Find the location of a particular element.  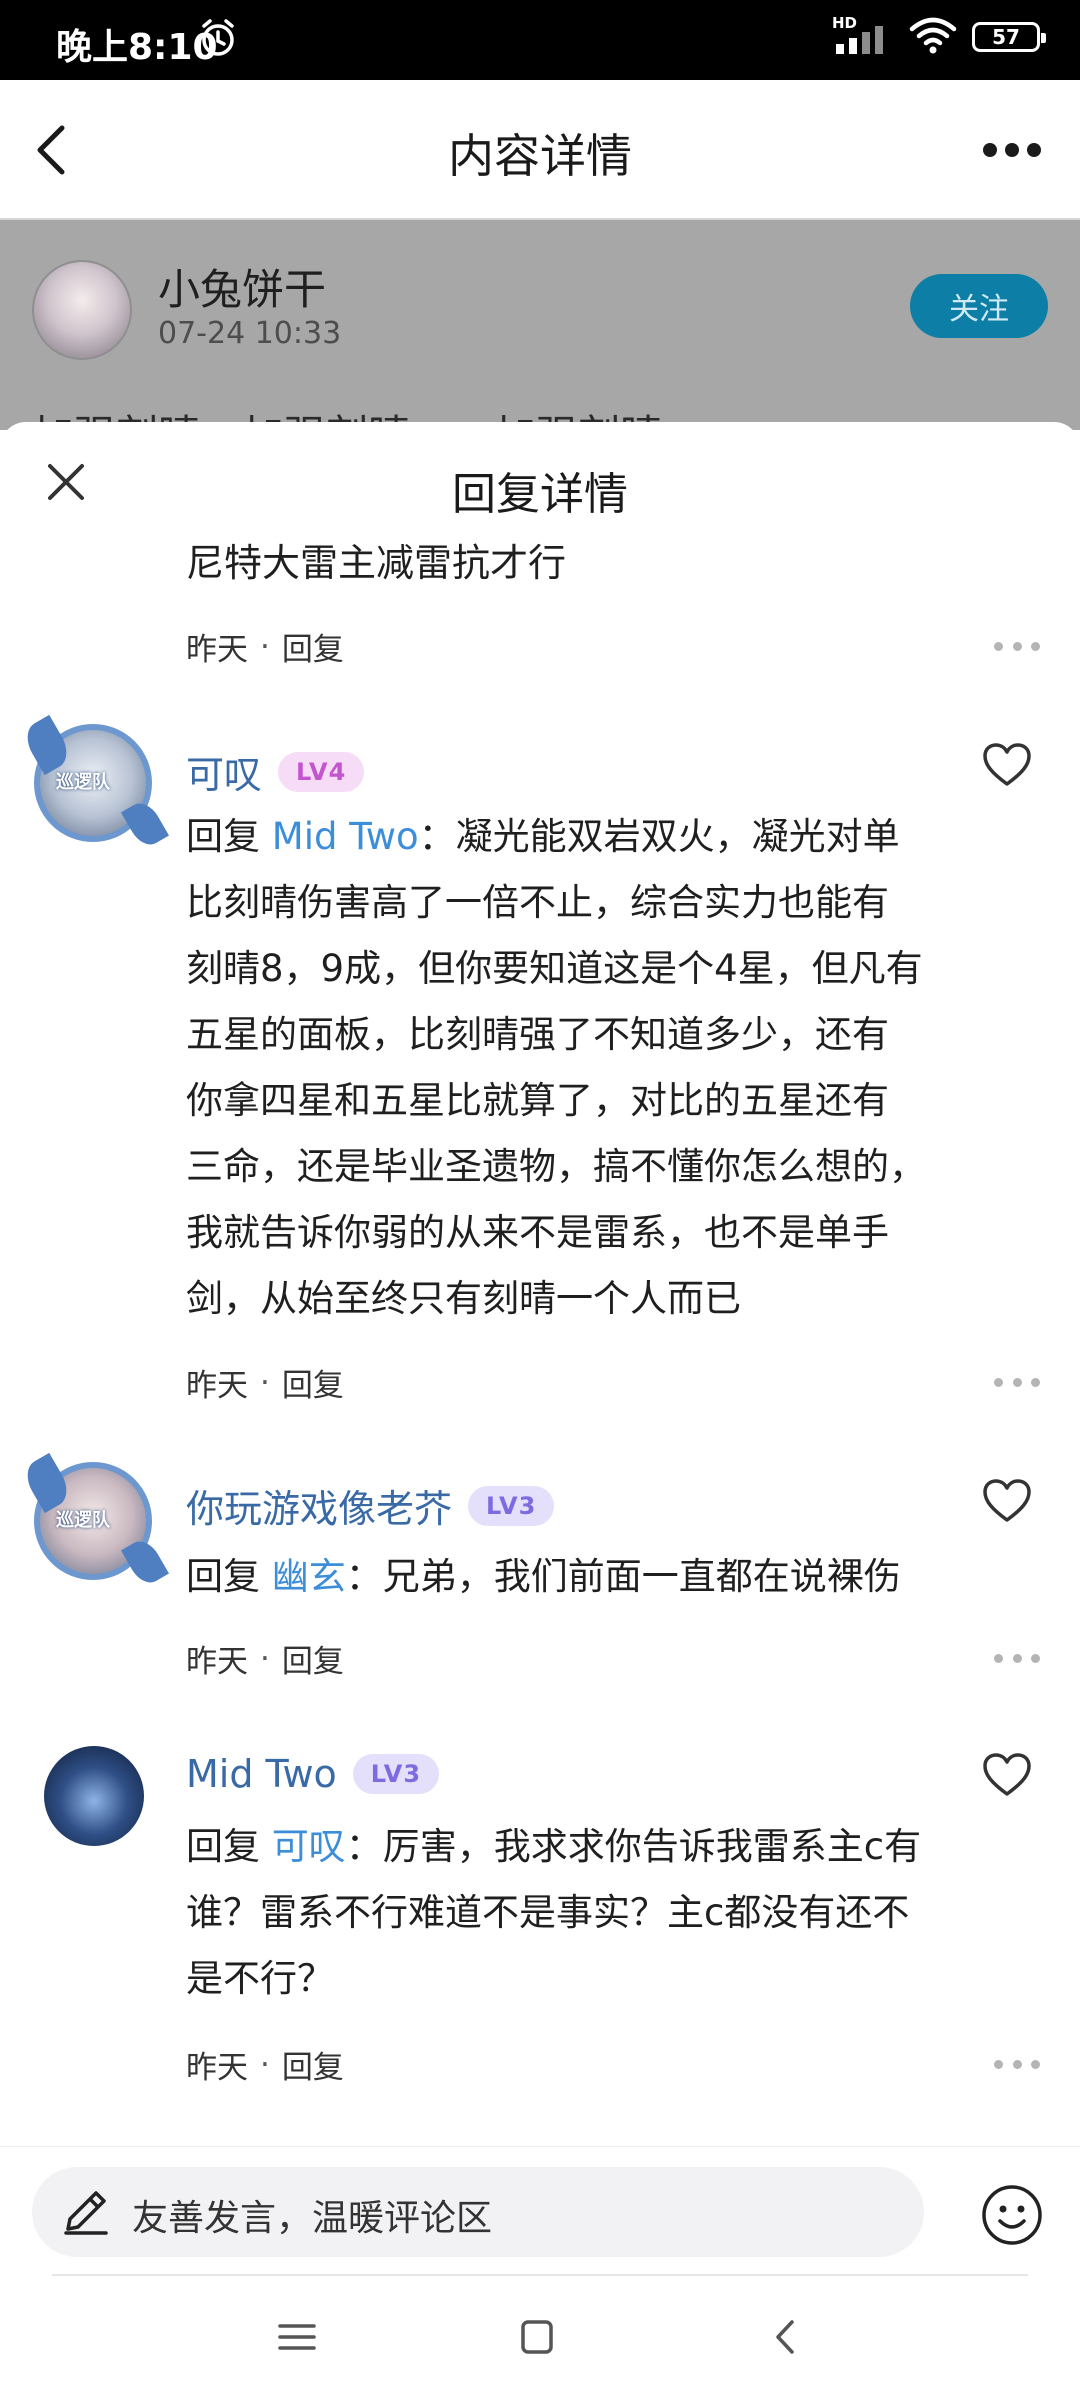

nav-back-icon is located at coordinates (787, 2337).